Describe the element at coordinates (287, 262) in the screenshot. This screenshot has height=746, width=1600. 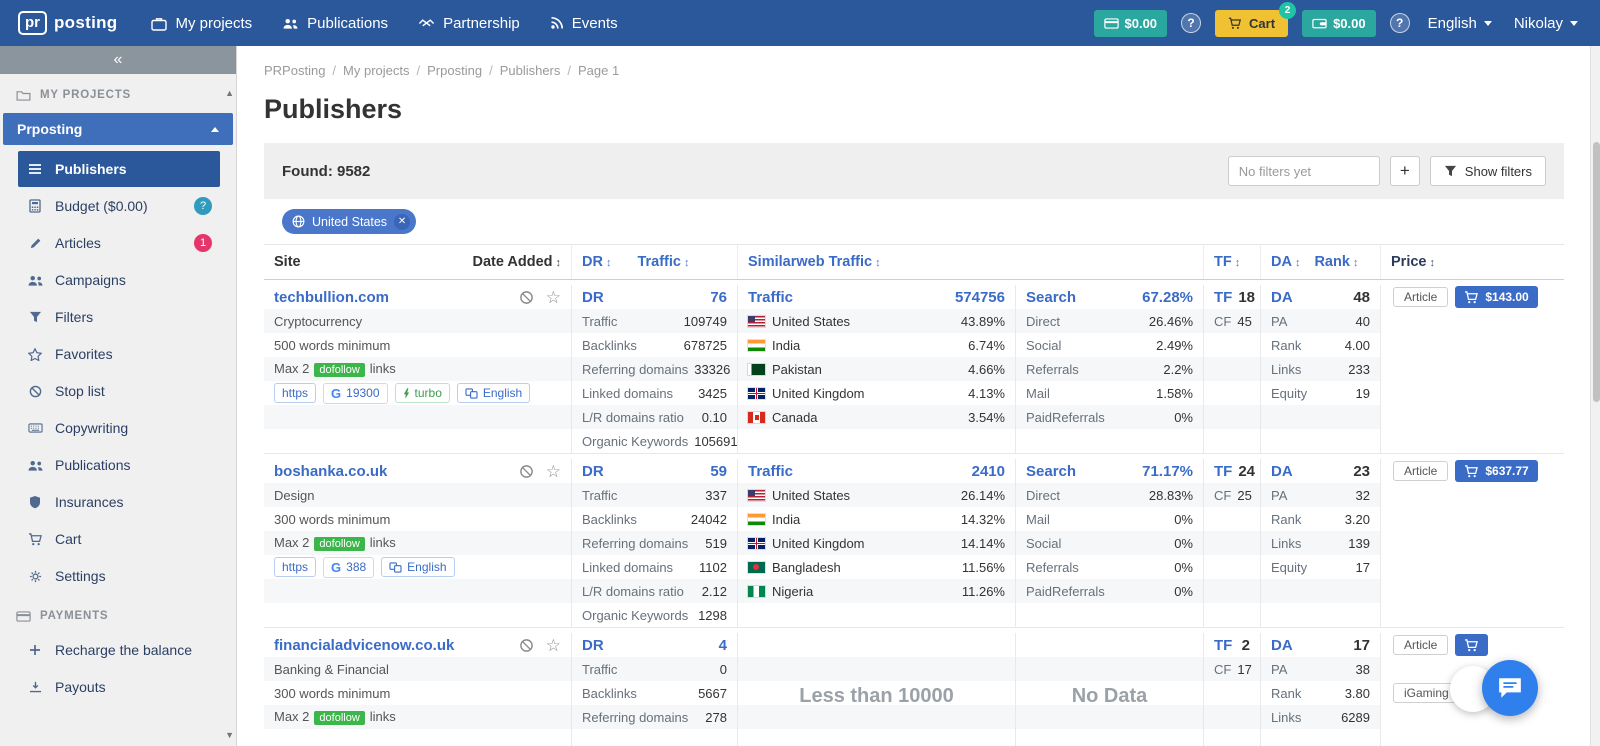
I see `column-header-site: Site` at that location.